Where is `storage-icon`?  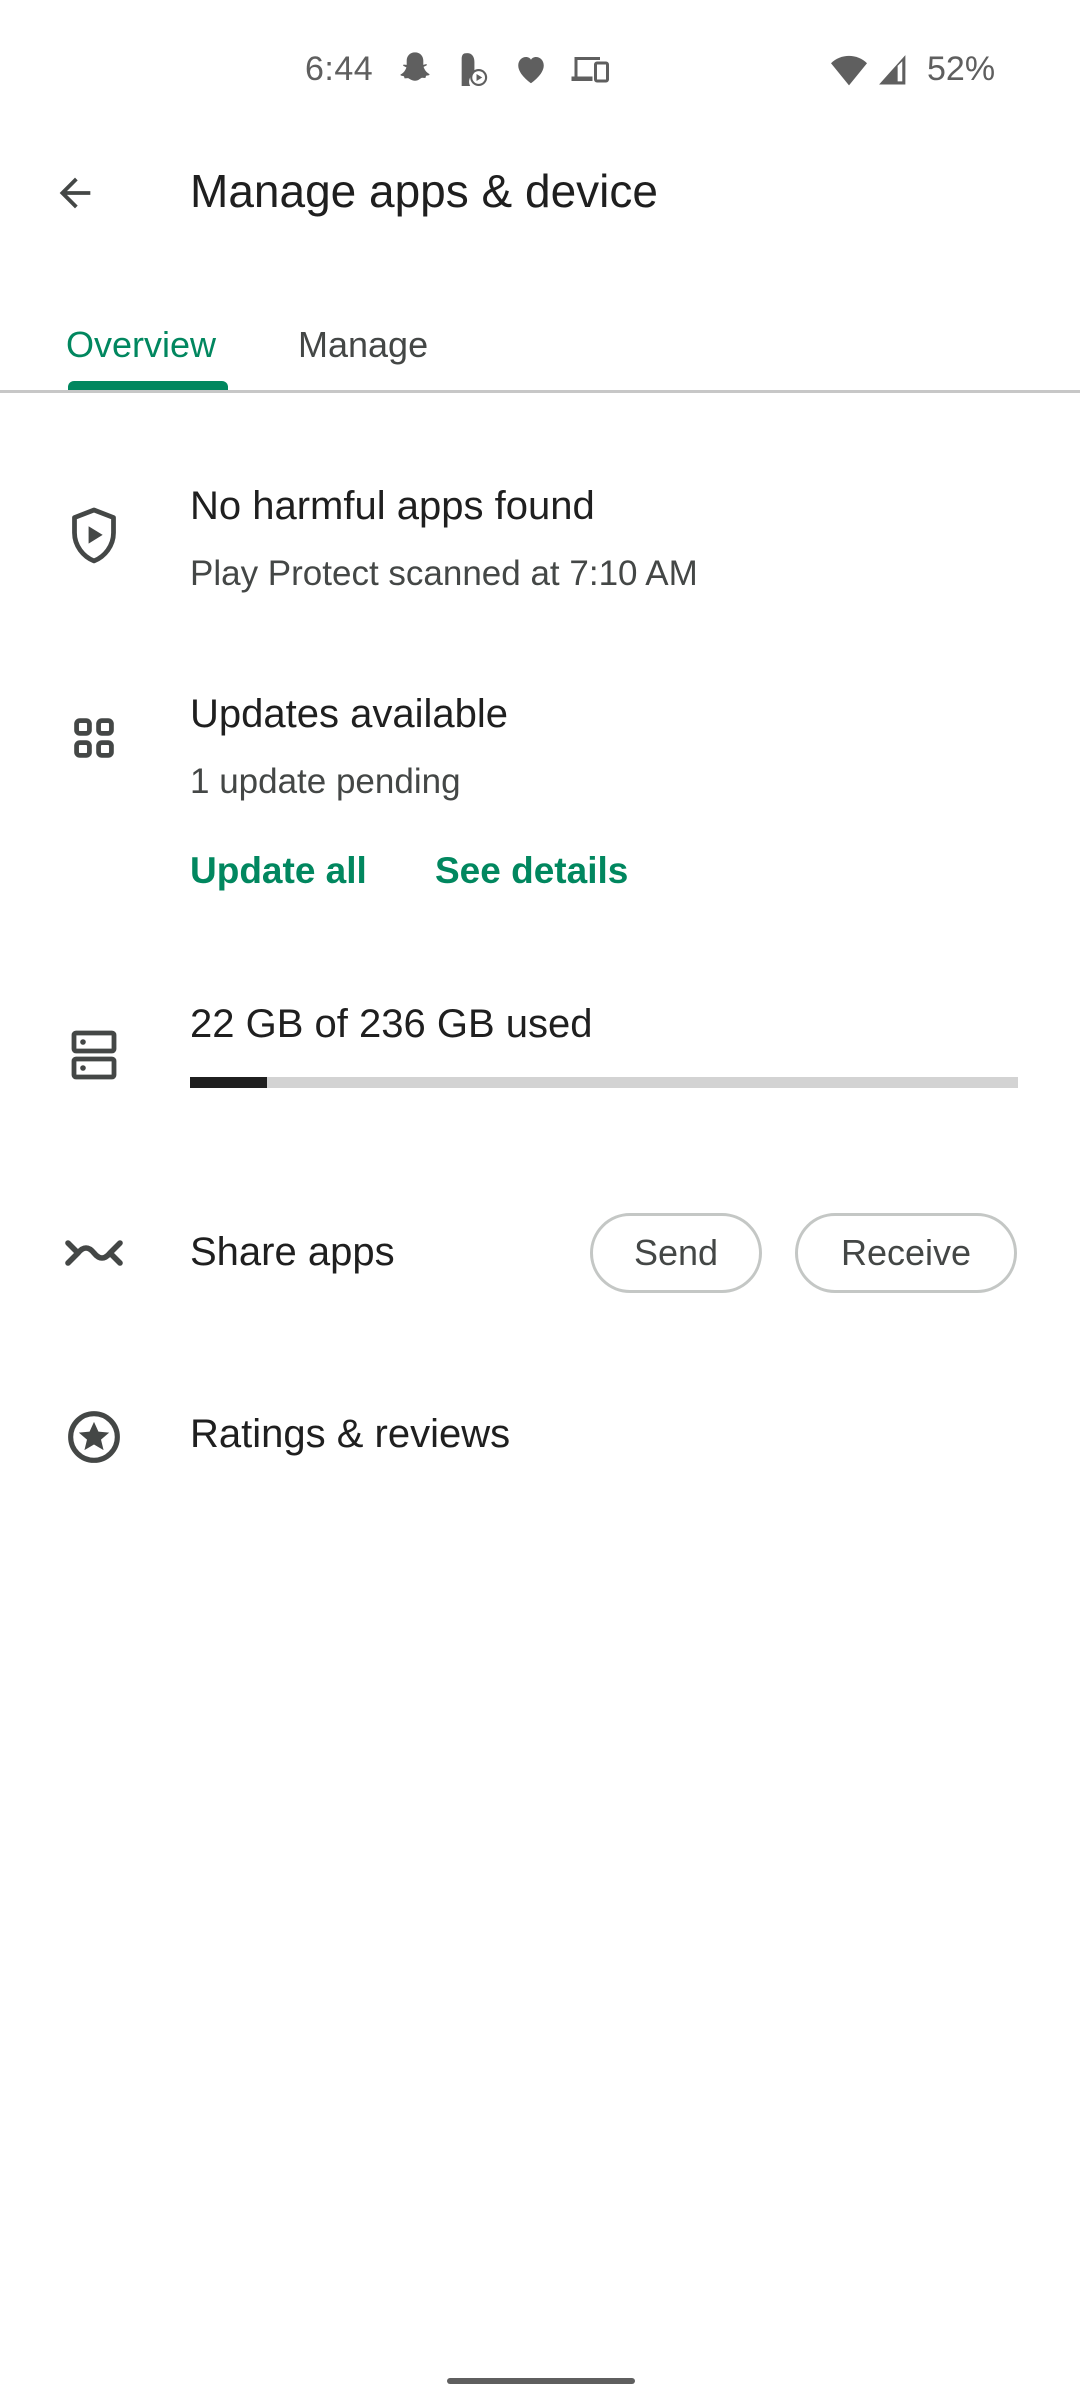 storage-icon is located at coordinates (94, 1055).